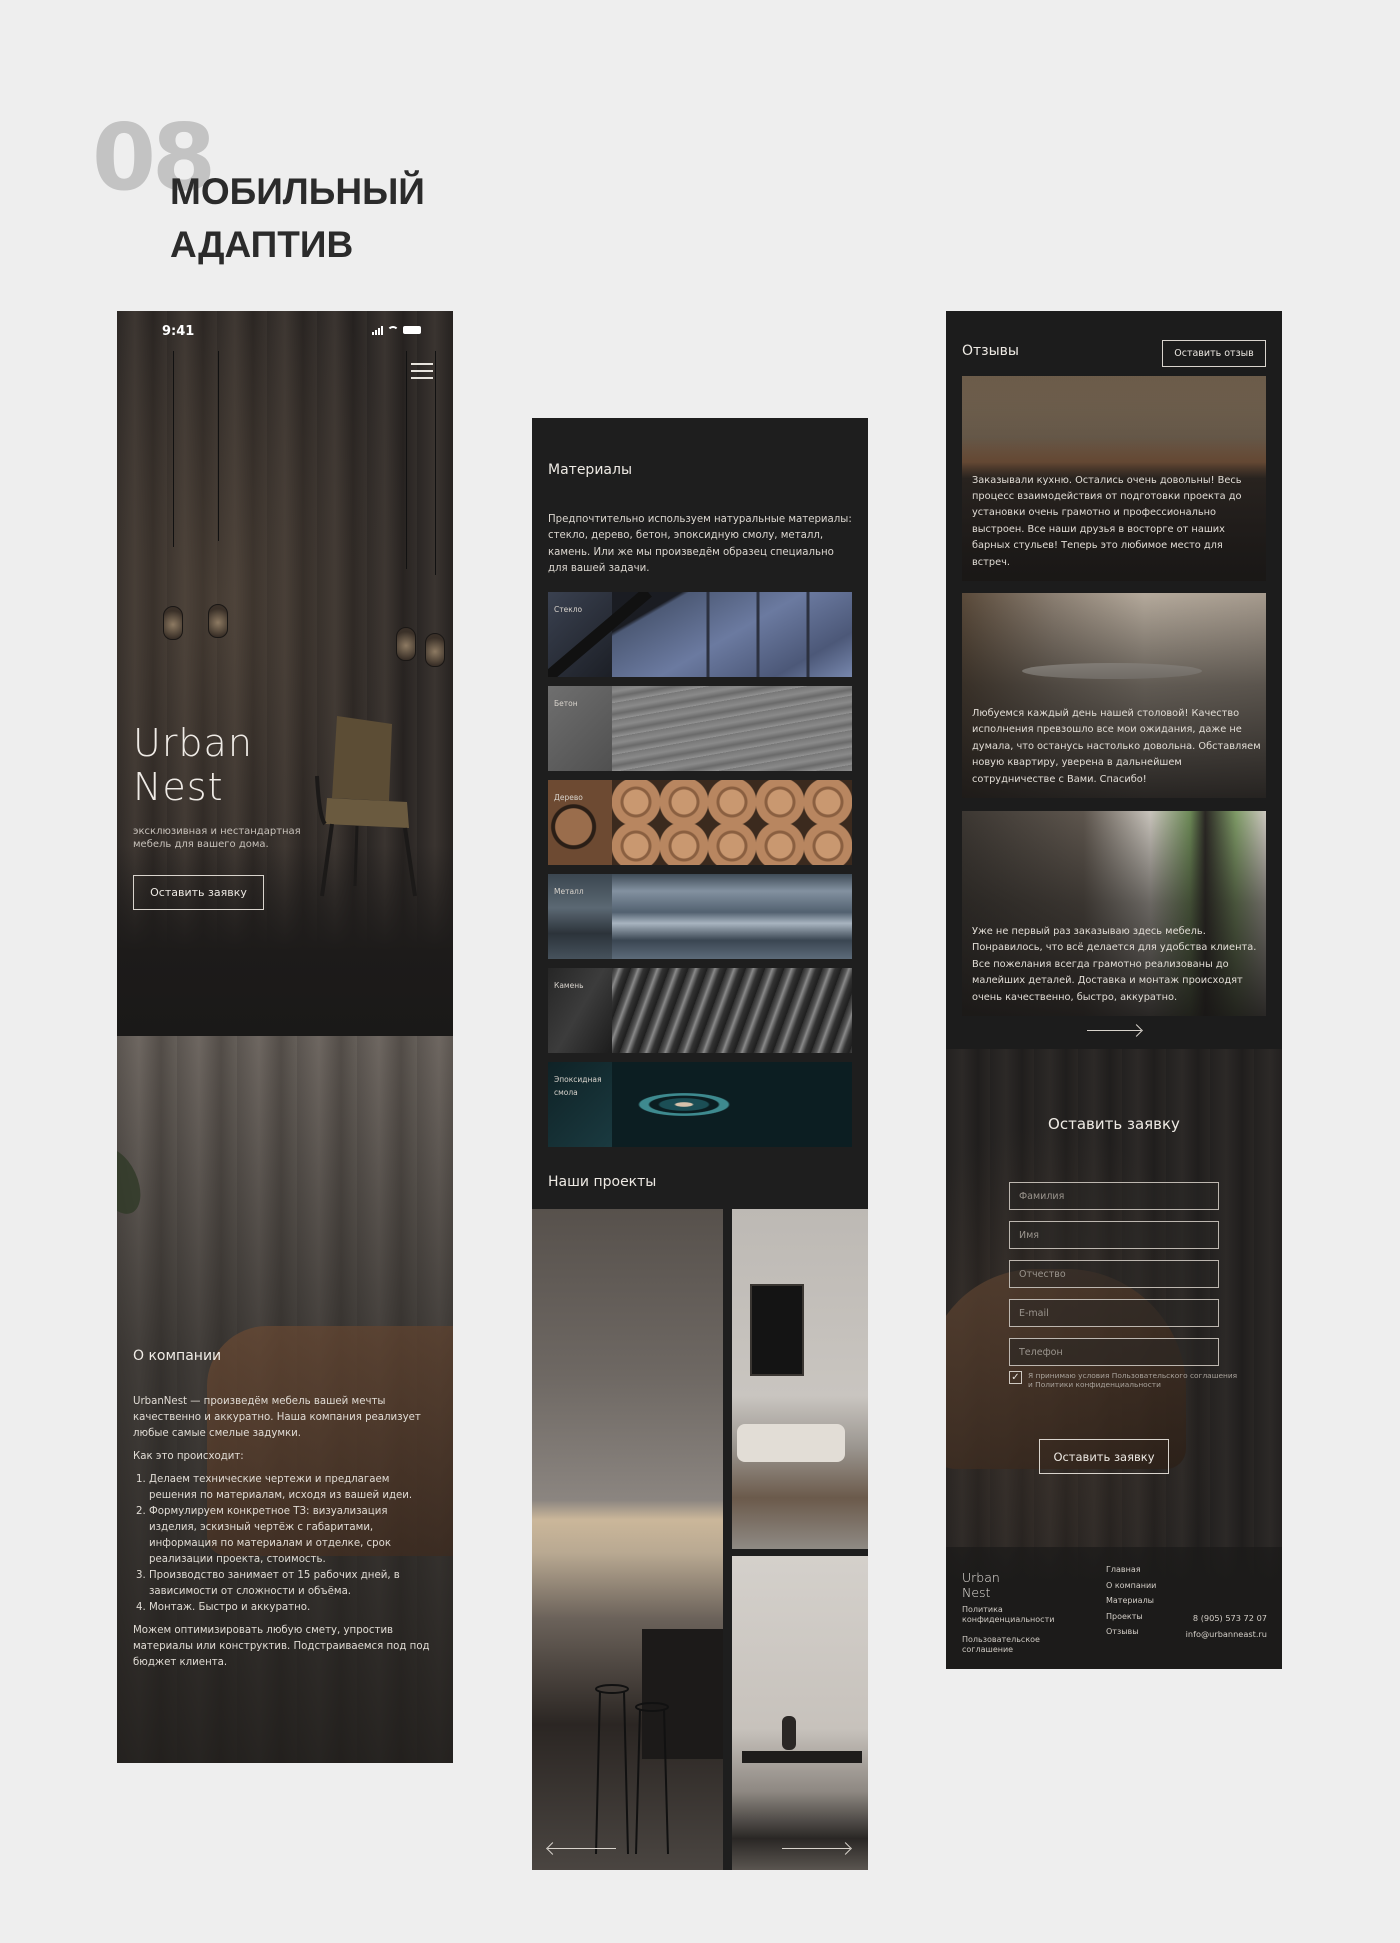  What do you see at coordinates (1114, 1313) in the screenshot?
I see `email-field` at bounding box center [1114, 1313].